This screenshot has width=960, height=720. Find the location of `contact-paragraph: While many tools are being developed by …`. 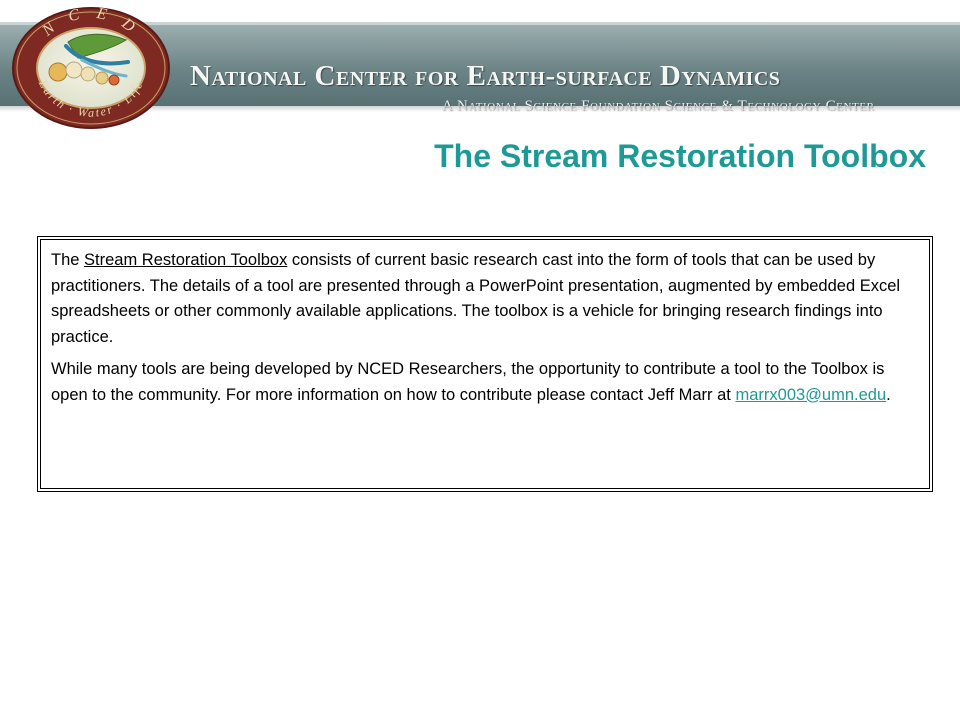

contact-paragraph: While many tools are being developed by … is located at coordinates (485, 382).